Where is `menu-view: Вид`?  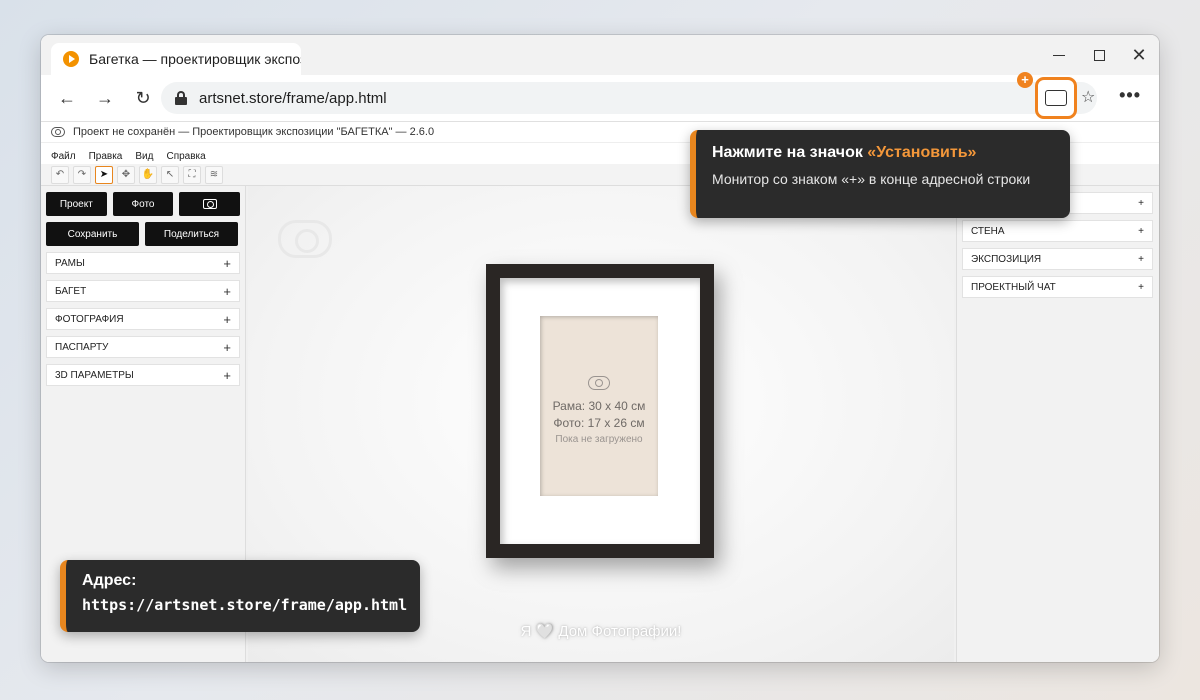 menu-view: Вид is located at coordinates (144, 156).